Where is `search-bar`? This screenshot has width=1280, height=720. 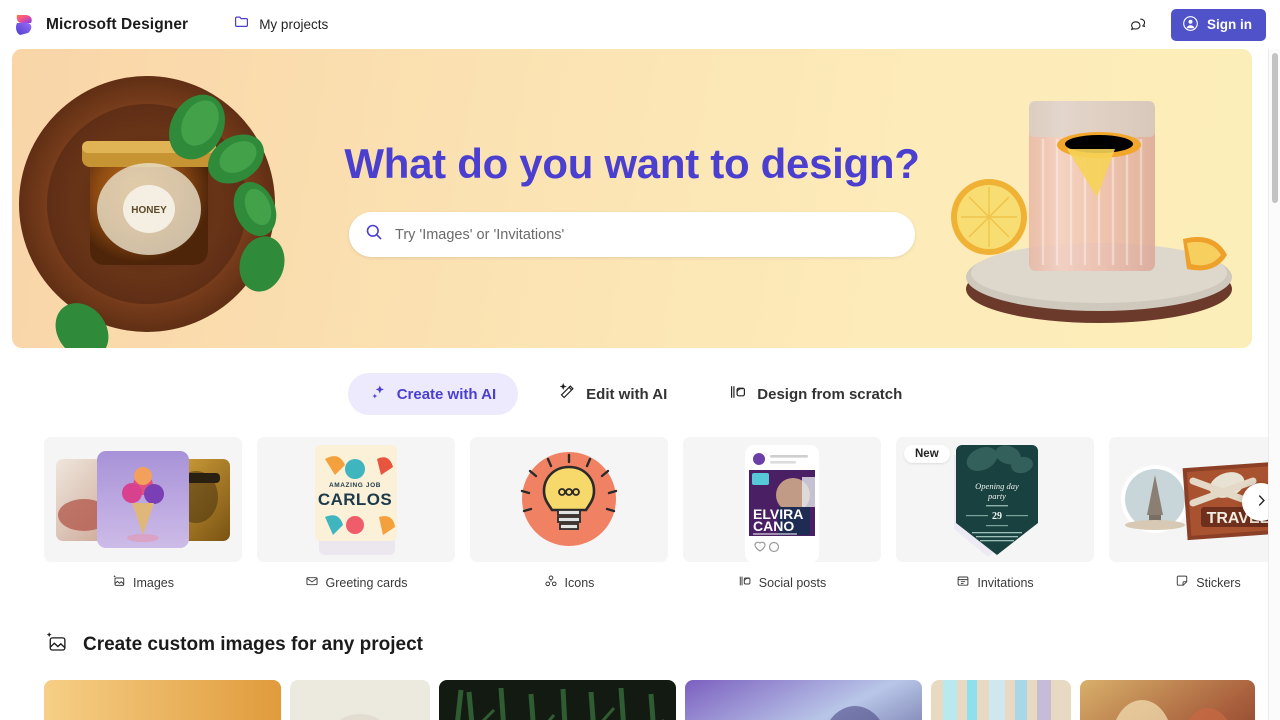 search-bar is located at coordinates (632, 234).